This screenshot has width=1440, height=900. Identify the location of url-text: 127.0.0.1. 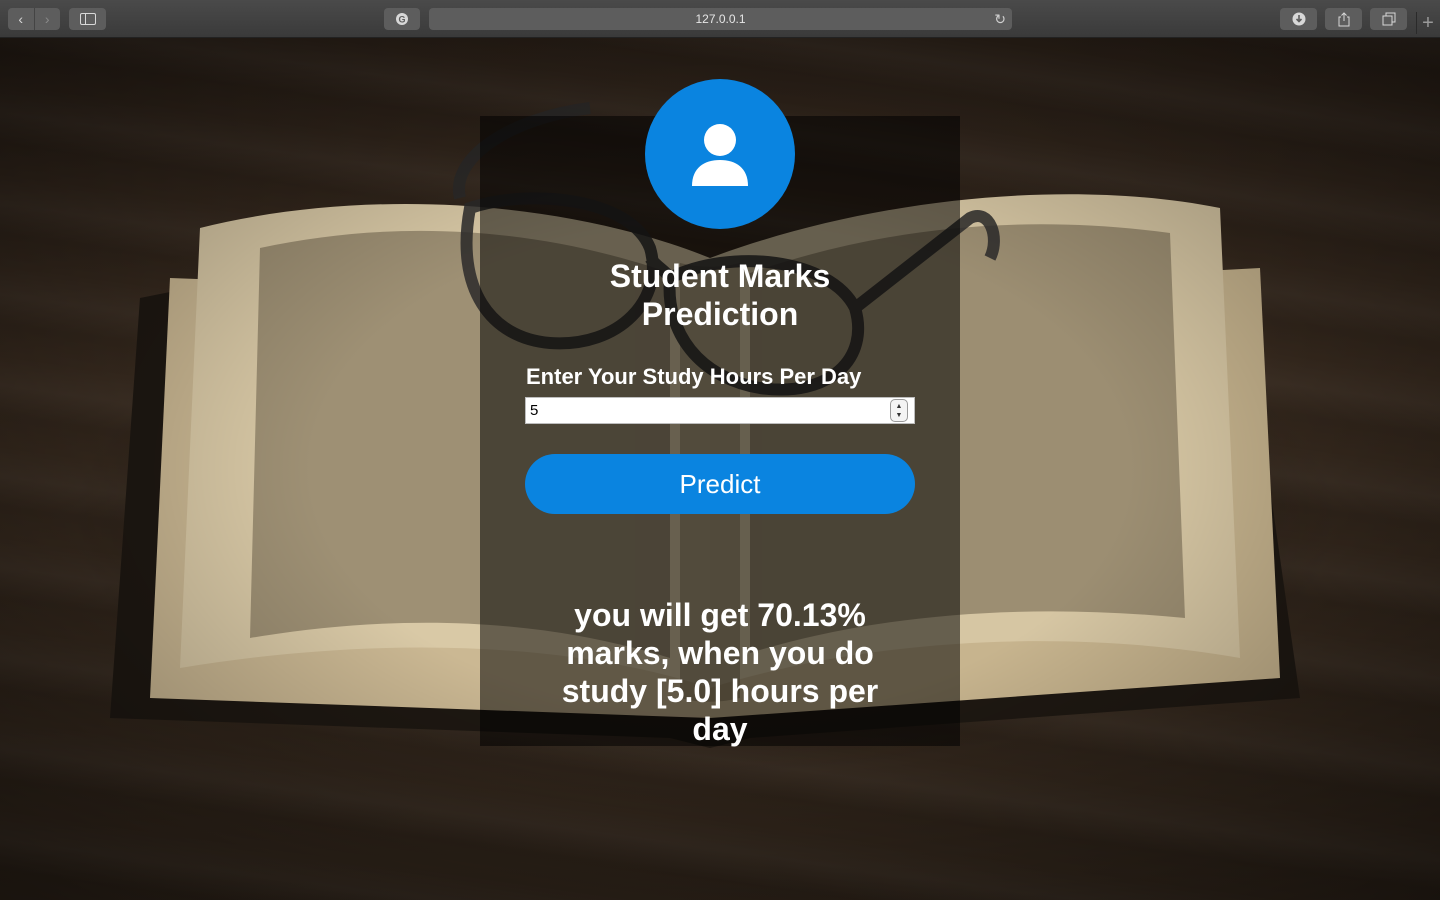
(720, 19).